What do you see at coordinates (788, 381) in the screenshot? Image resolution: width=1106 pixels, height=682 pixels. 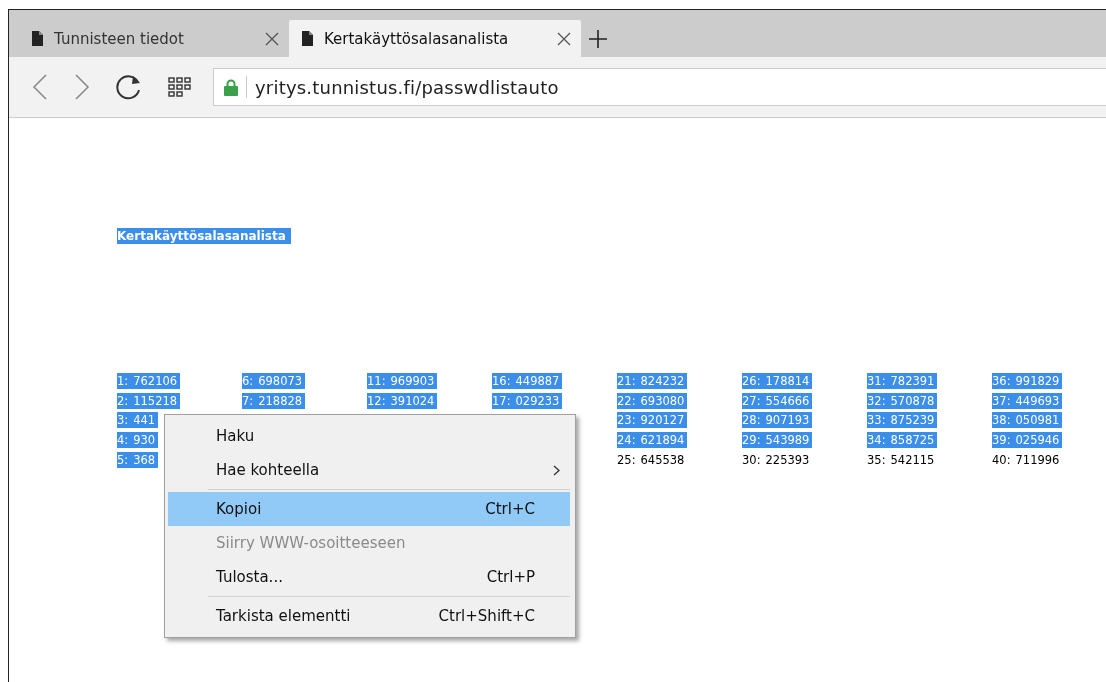 I see `password-code: 178814` at bounding box center [788, 381].